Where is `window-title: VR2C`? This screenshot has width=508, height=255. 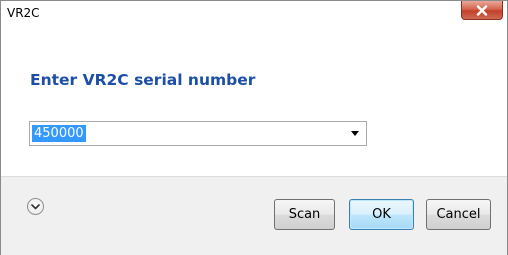
window-title: VR2C is located at coordinates (23, 13).